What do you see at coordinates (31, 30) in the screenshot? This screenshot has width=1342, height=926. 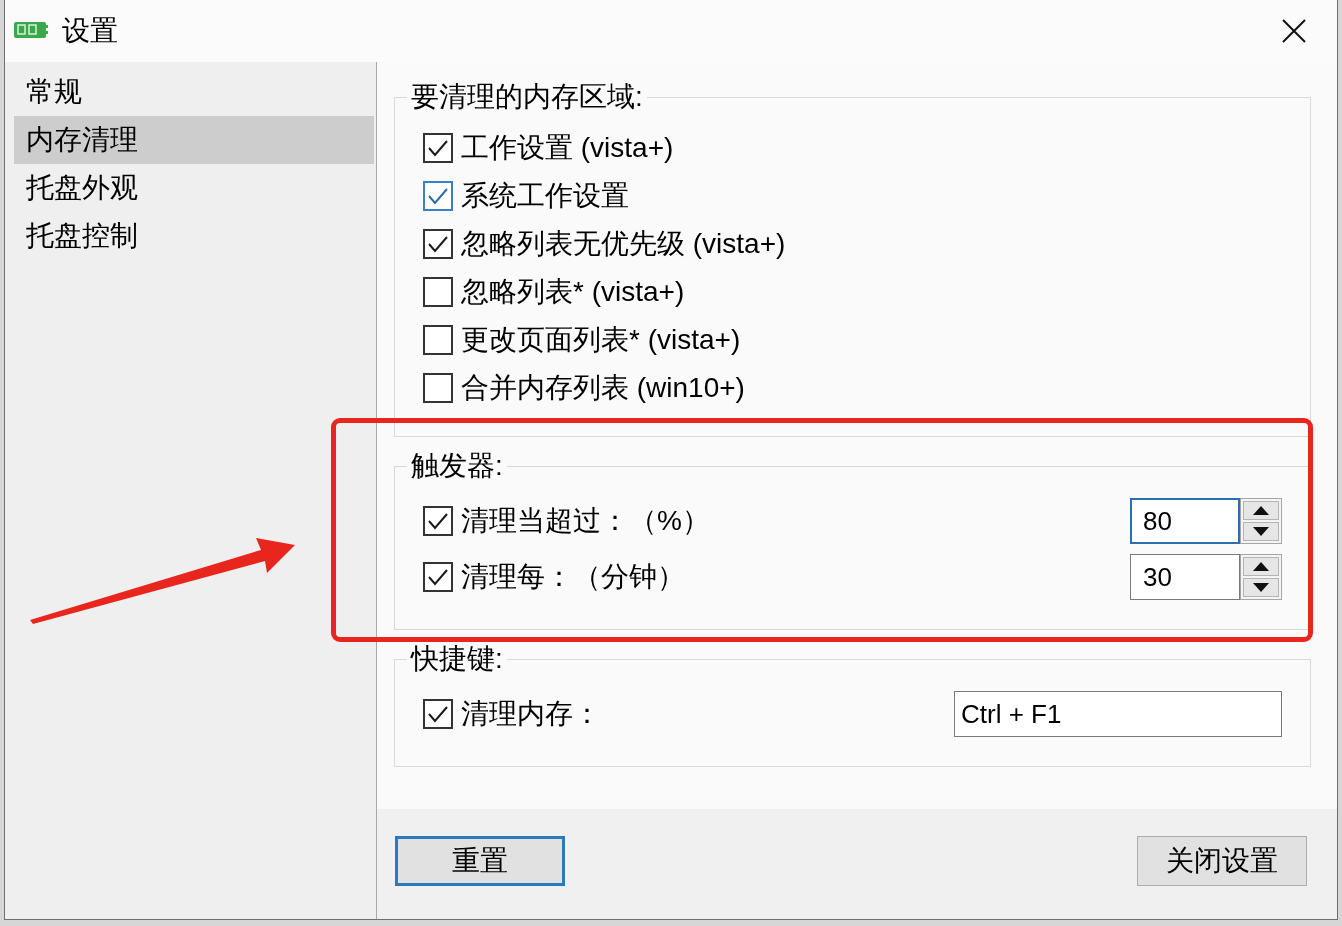 I see `memory-module-icon` at bounding box center [31, 30].